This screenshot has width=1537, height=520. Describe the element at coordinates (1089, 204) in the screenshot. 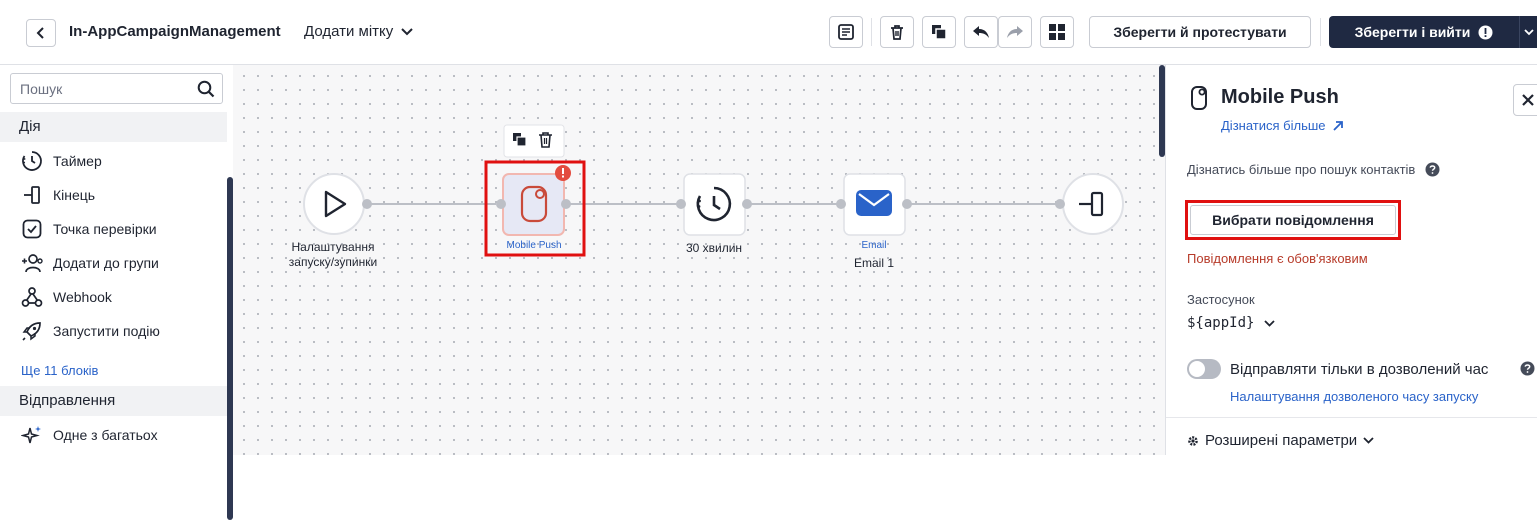

I see `node-end` at that location.